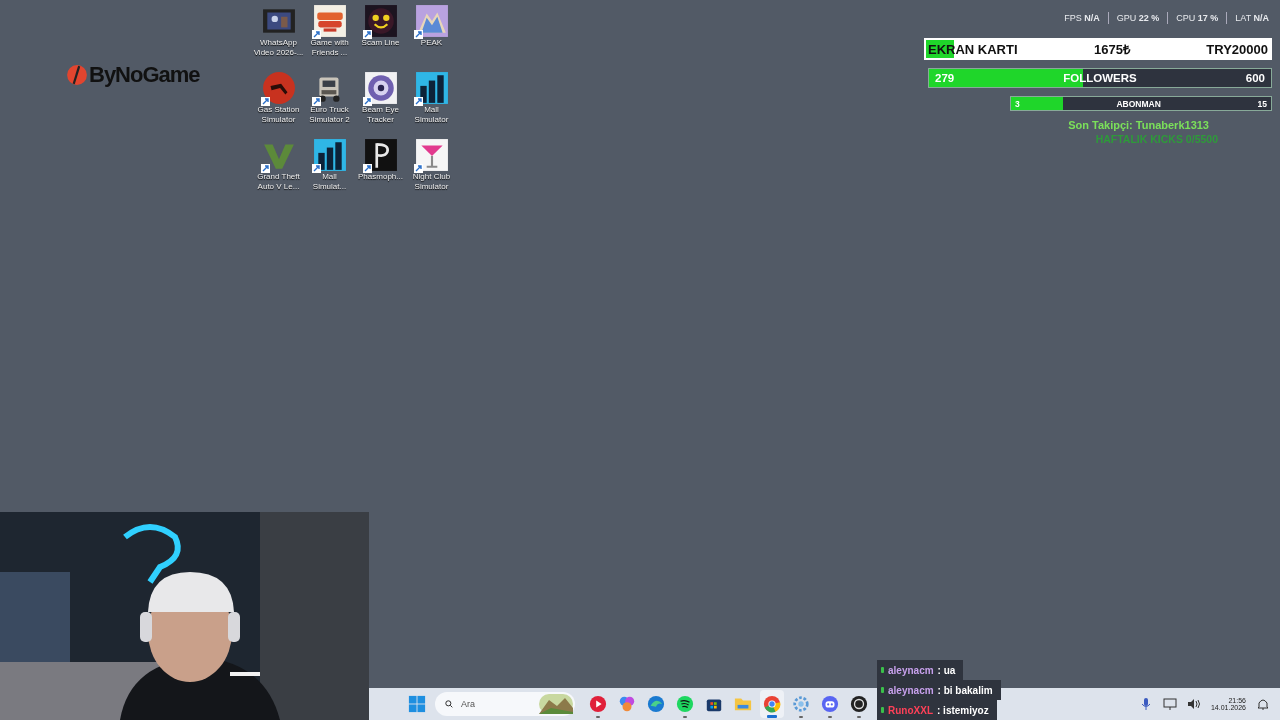  I want to click on smiley-icon, so click(380, 21).